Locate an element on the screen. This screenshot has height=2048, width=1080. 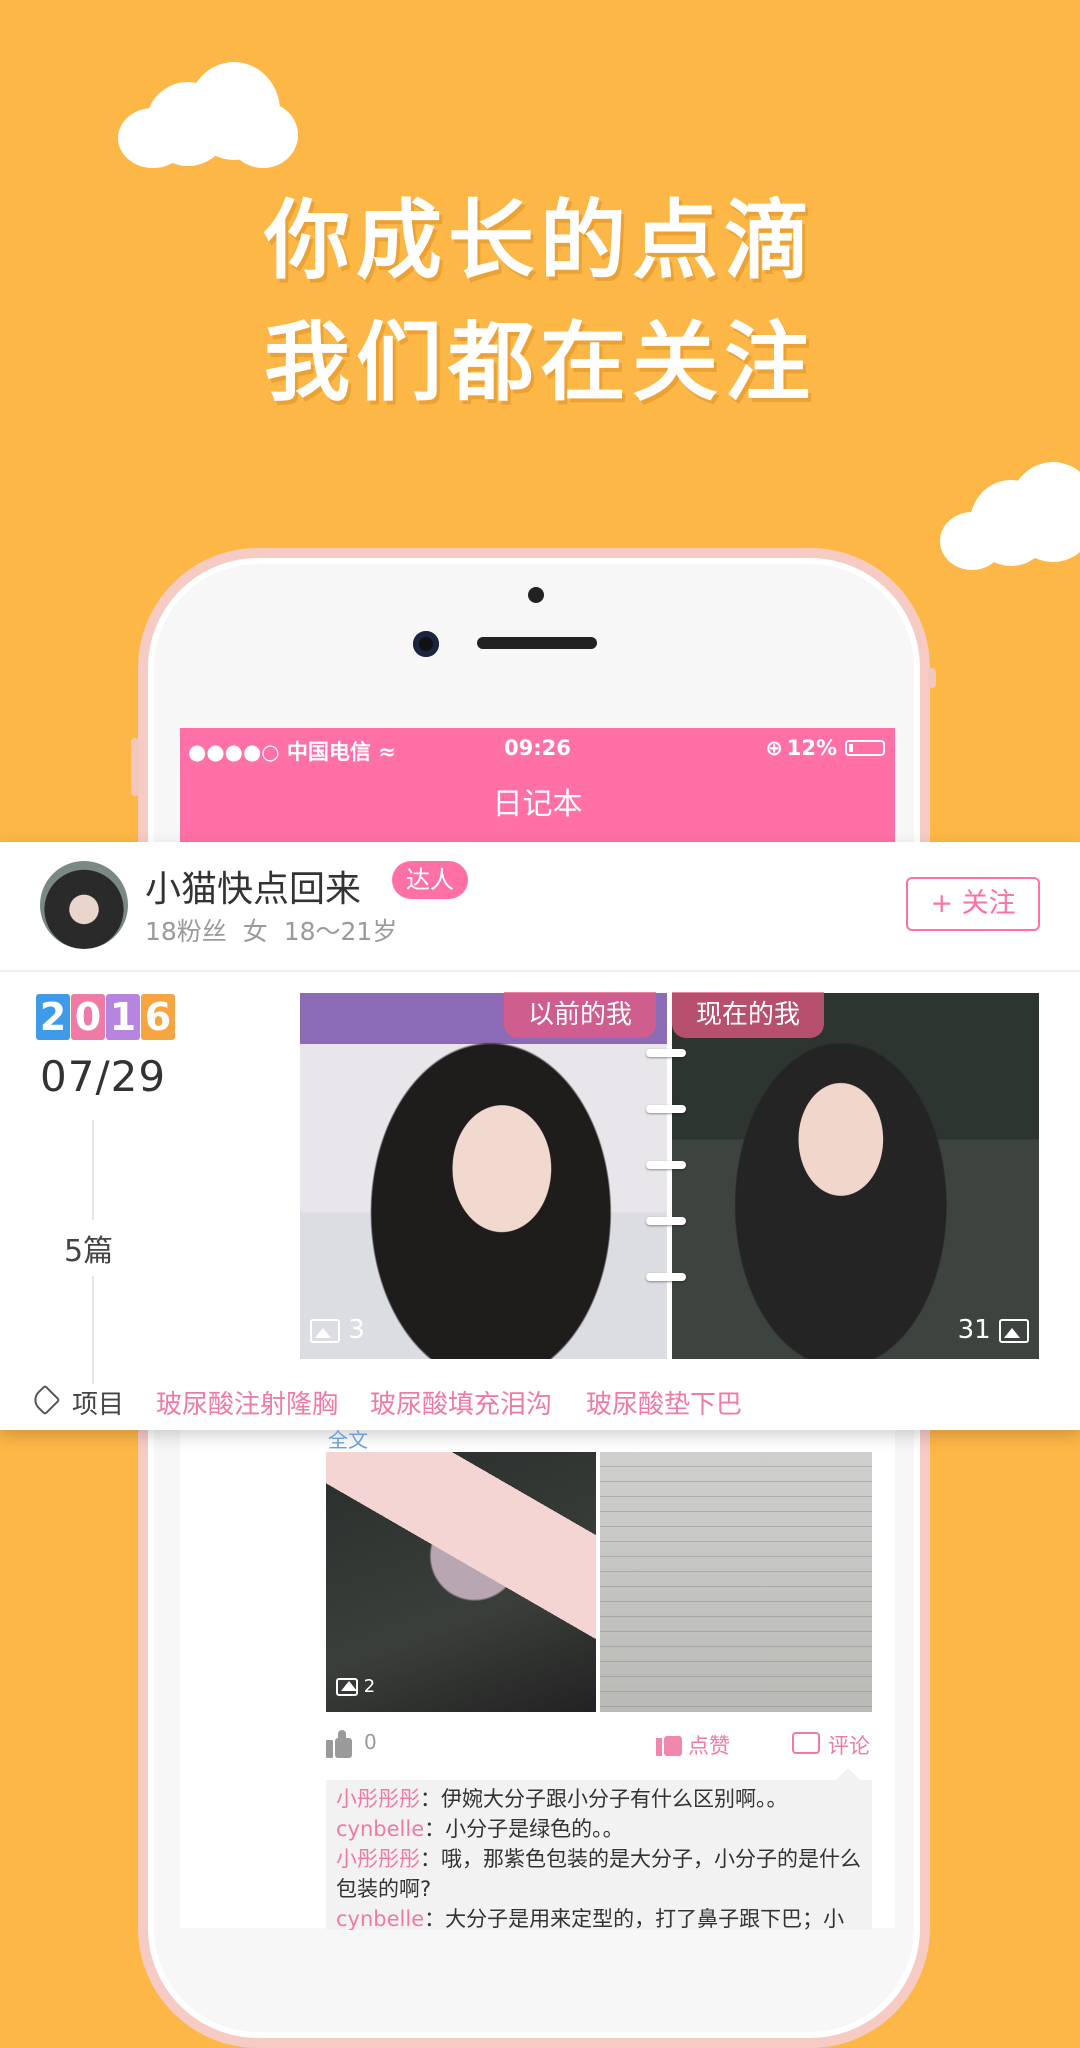
comment-item: cynbelle：小分子是绿色的。。 is located at coordinates (599, 1829).